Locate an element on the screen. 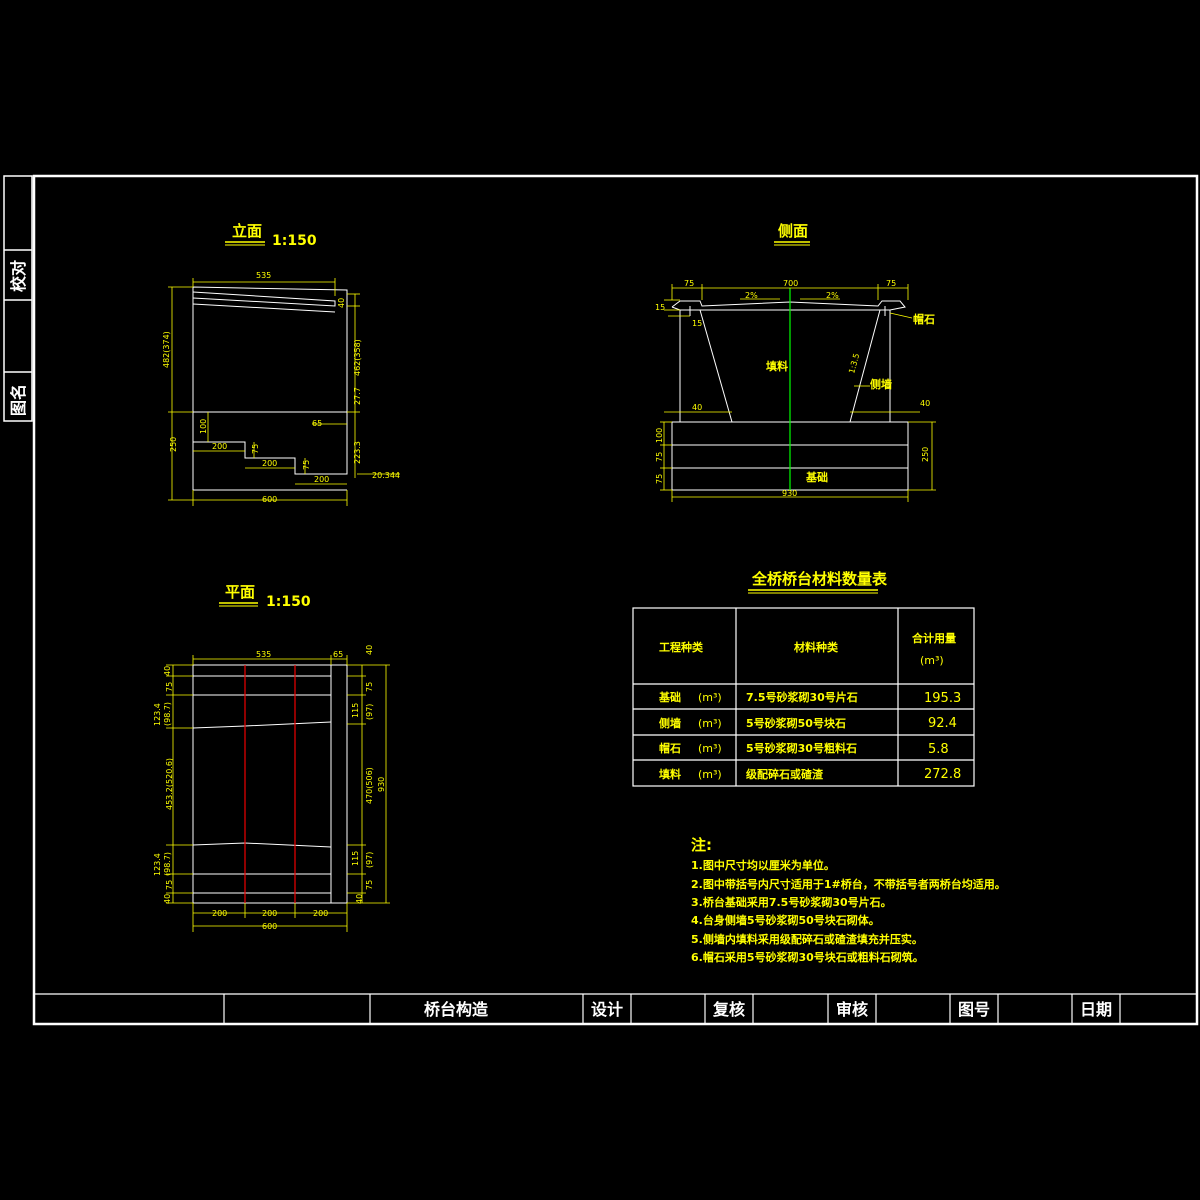  plan-scale: 1:150 is located at coordinates (288, 602).